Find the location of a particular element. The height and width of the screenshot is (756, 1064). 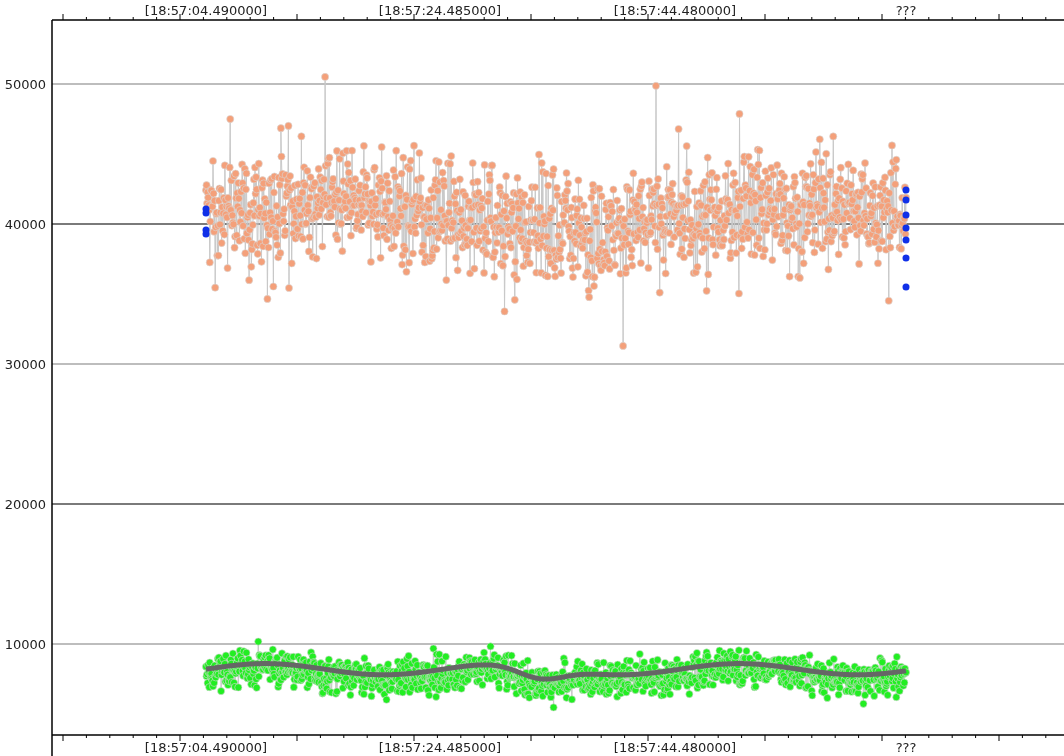

y-axis-label: 20000 is located at coordinates (25, 504).